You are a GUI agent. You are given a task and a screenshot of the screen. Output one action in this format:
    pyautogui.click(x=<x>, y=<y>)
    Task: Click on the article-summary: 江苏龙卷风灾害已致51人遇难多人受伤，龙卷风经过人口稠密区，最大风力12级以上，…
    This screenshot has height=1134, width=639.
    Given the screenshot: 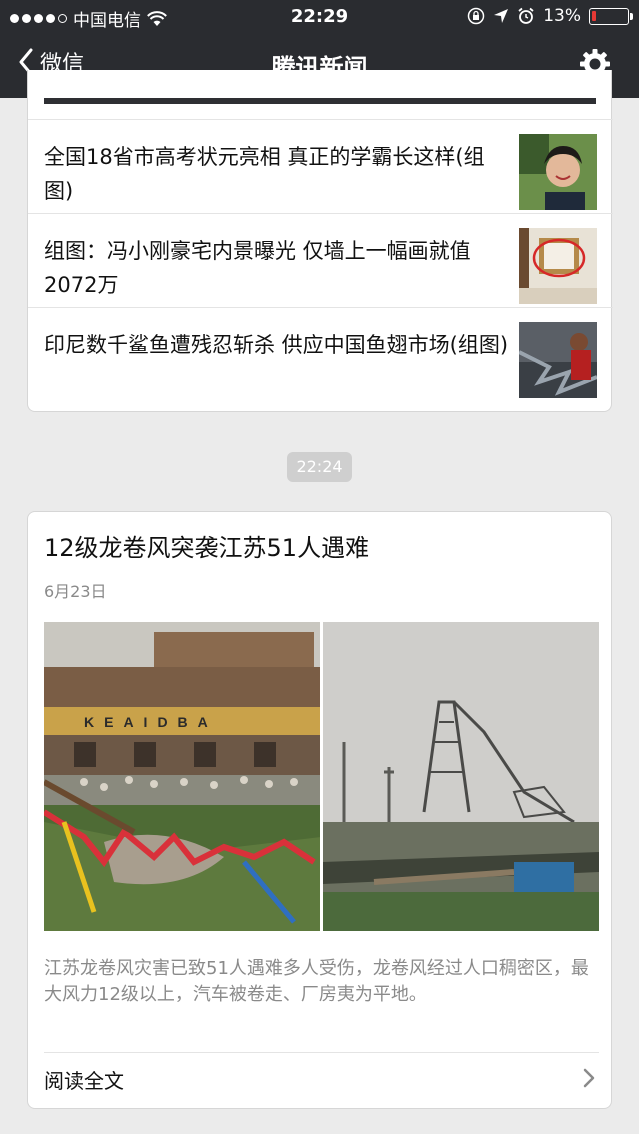 What is the action you would take?
    pyautogui.click(x=316, y=981)
    